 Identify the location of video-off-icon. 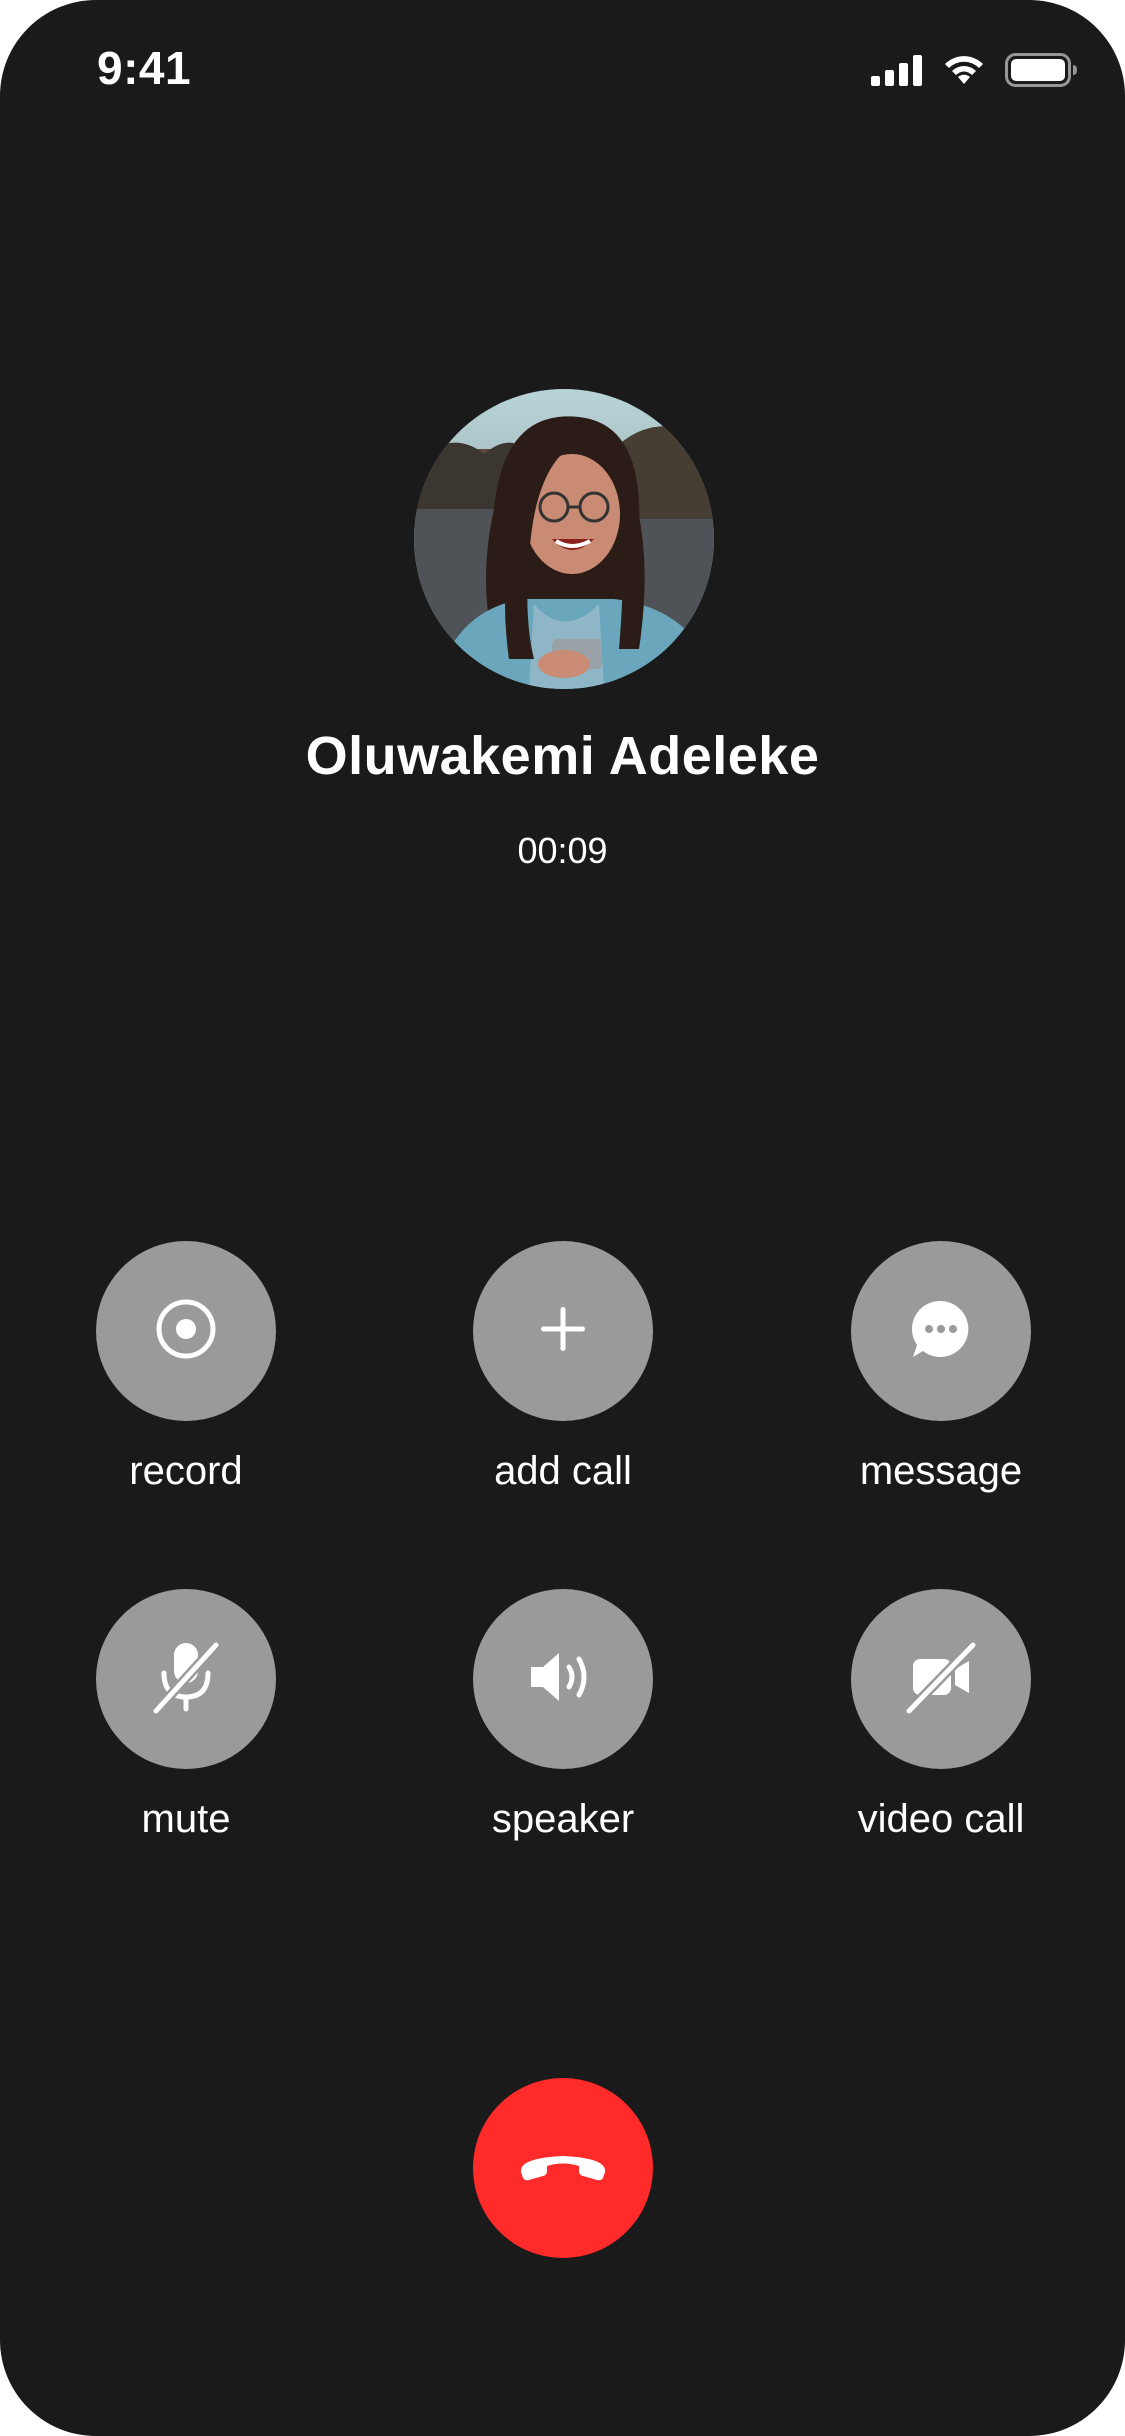
(941, 1679).